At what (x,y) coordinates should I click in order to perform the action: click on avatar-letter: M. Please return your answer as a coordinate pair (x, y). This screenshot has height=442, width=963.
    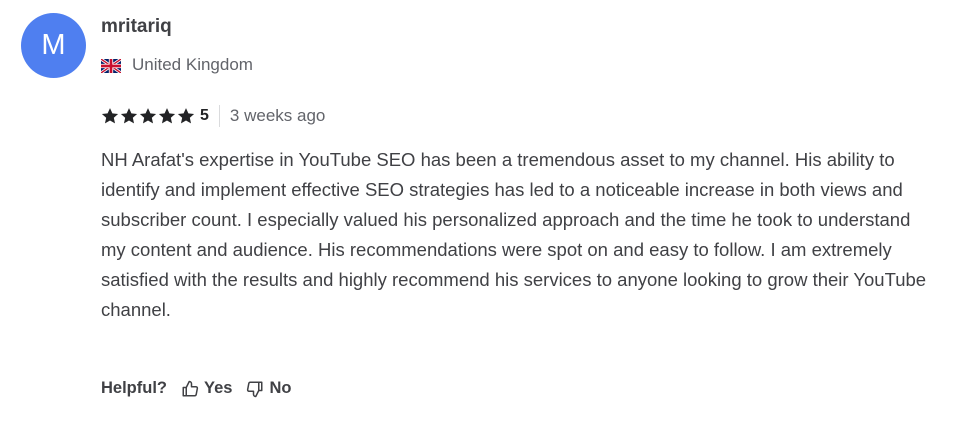
    Looking at the image, I should click on (53, 45).